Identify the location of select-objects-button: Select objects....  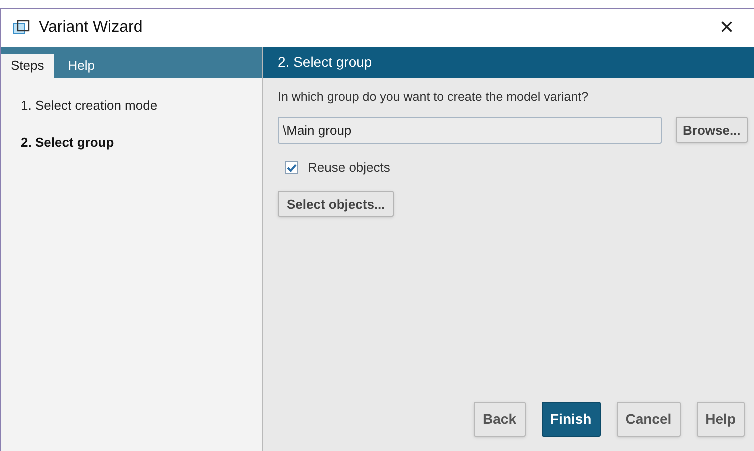
(336, 204).